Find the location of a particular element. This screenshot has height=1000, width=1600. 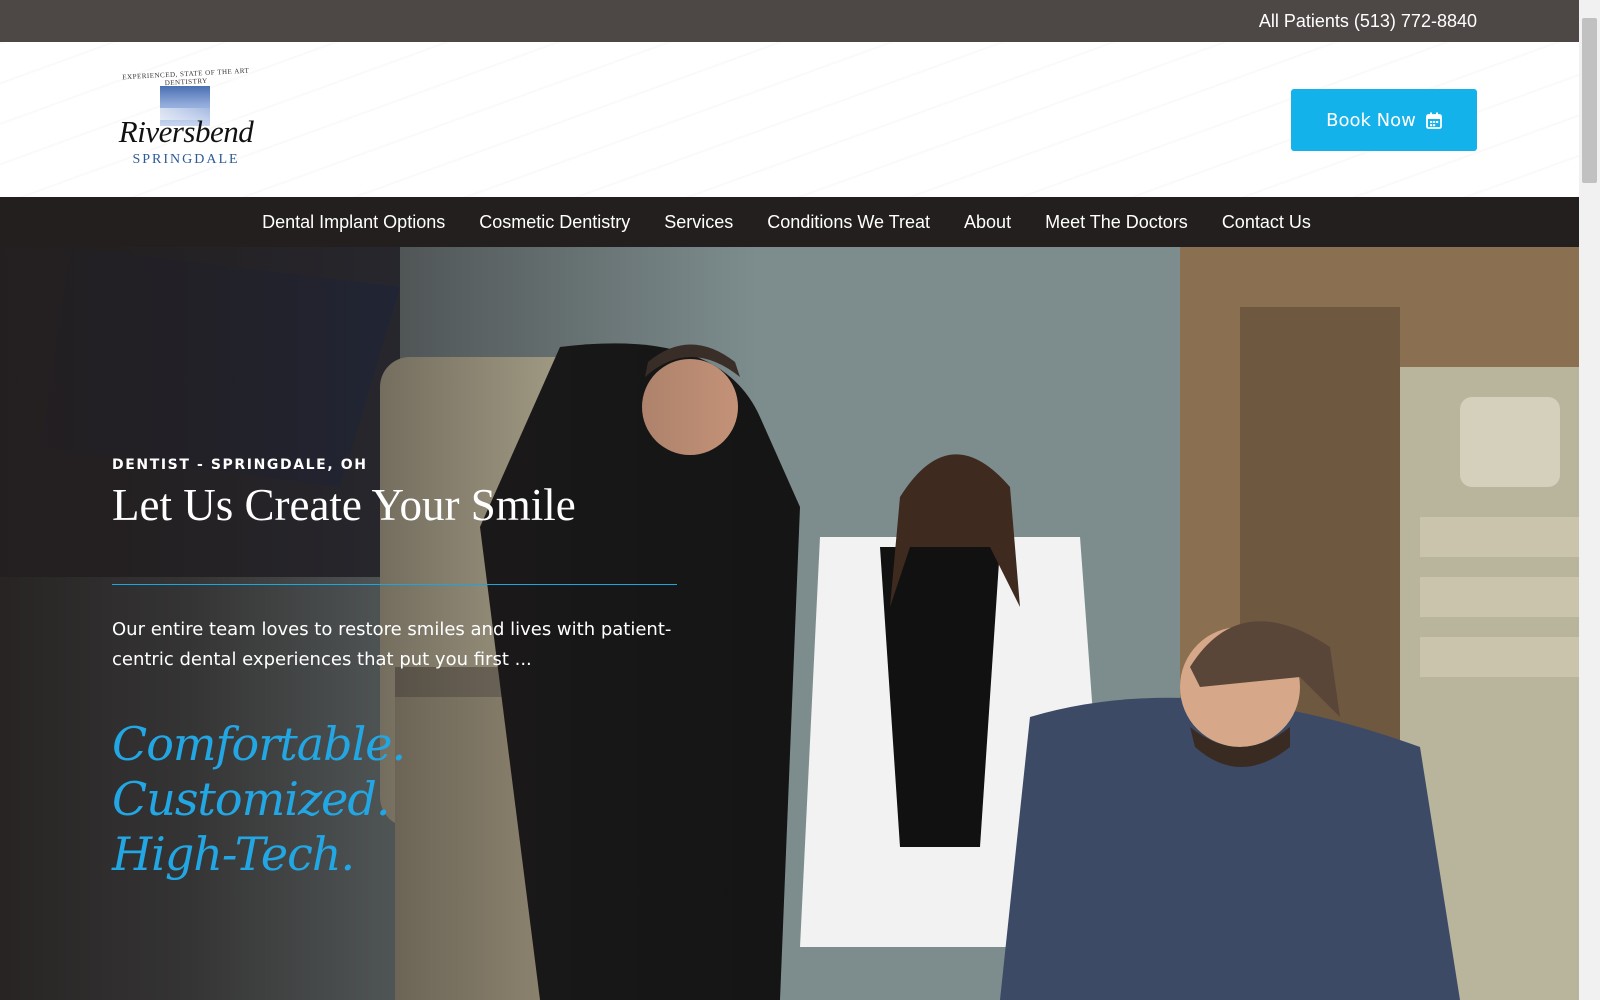

hero-tagline-line-2: High-Tech. is located at coordinates (233, 854).